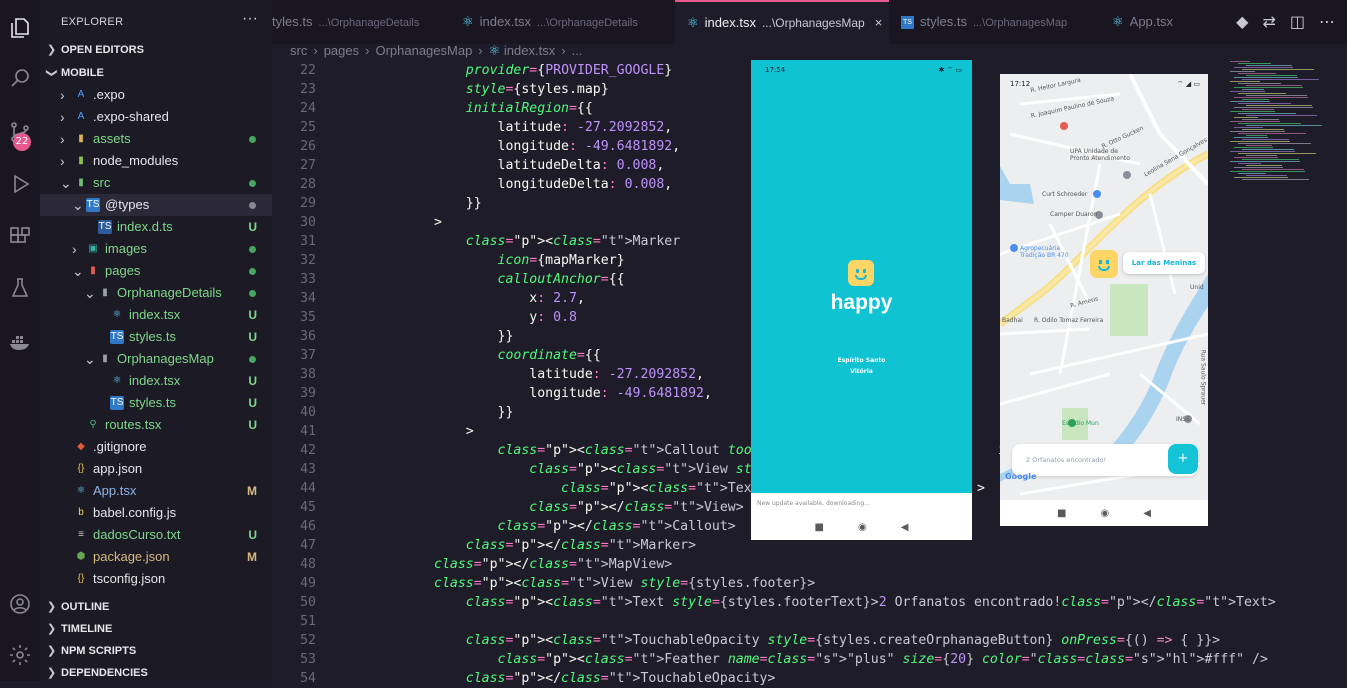 This screenshot has height=688, width=1347. I want to click on code-line: 51, so click(809, 621).